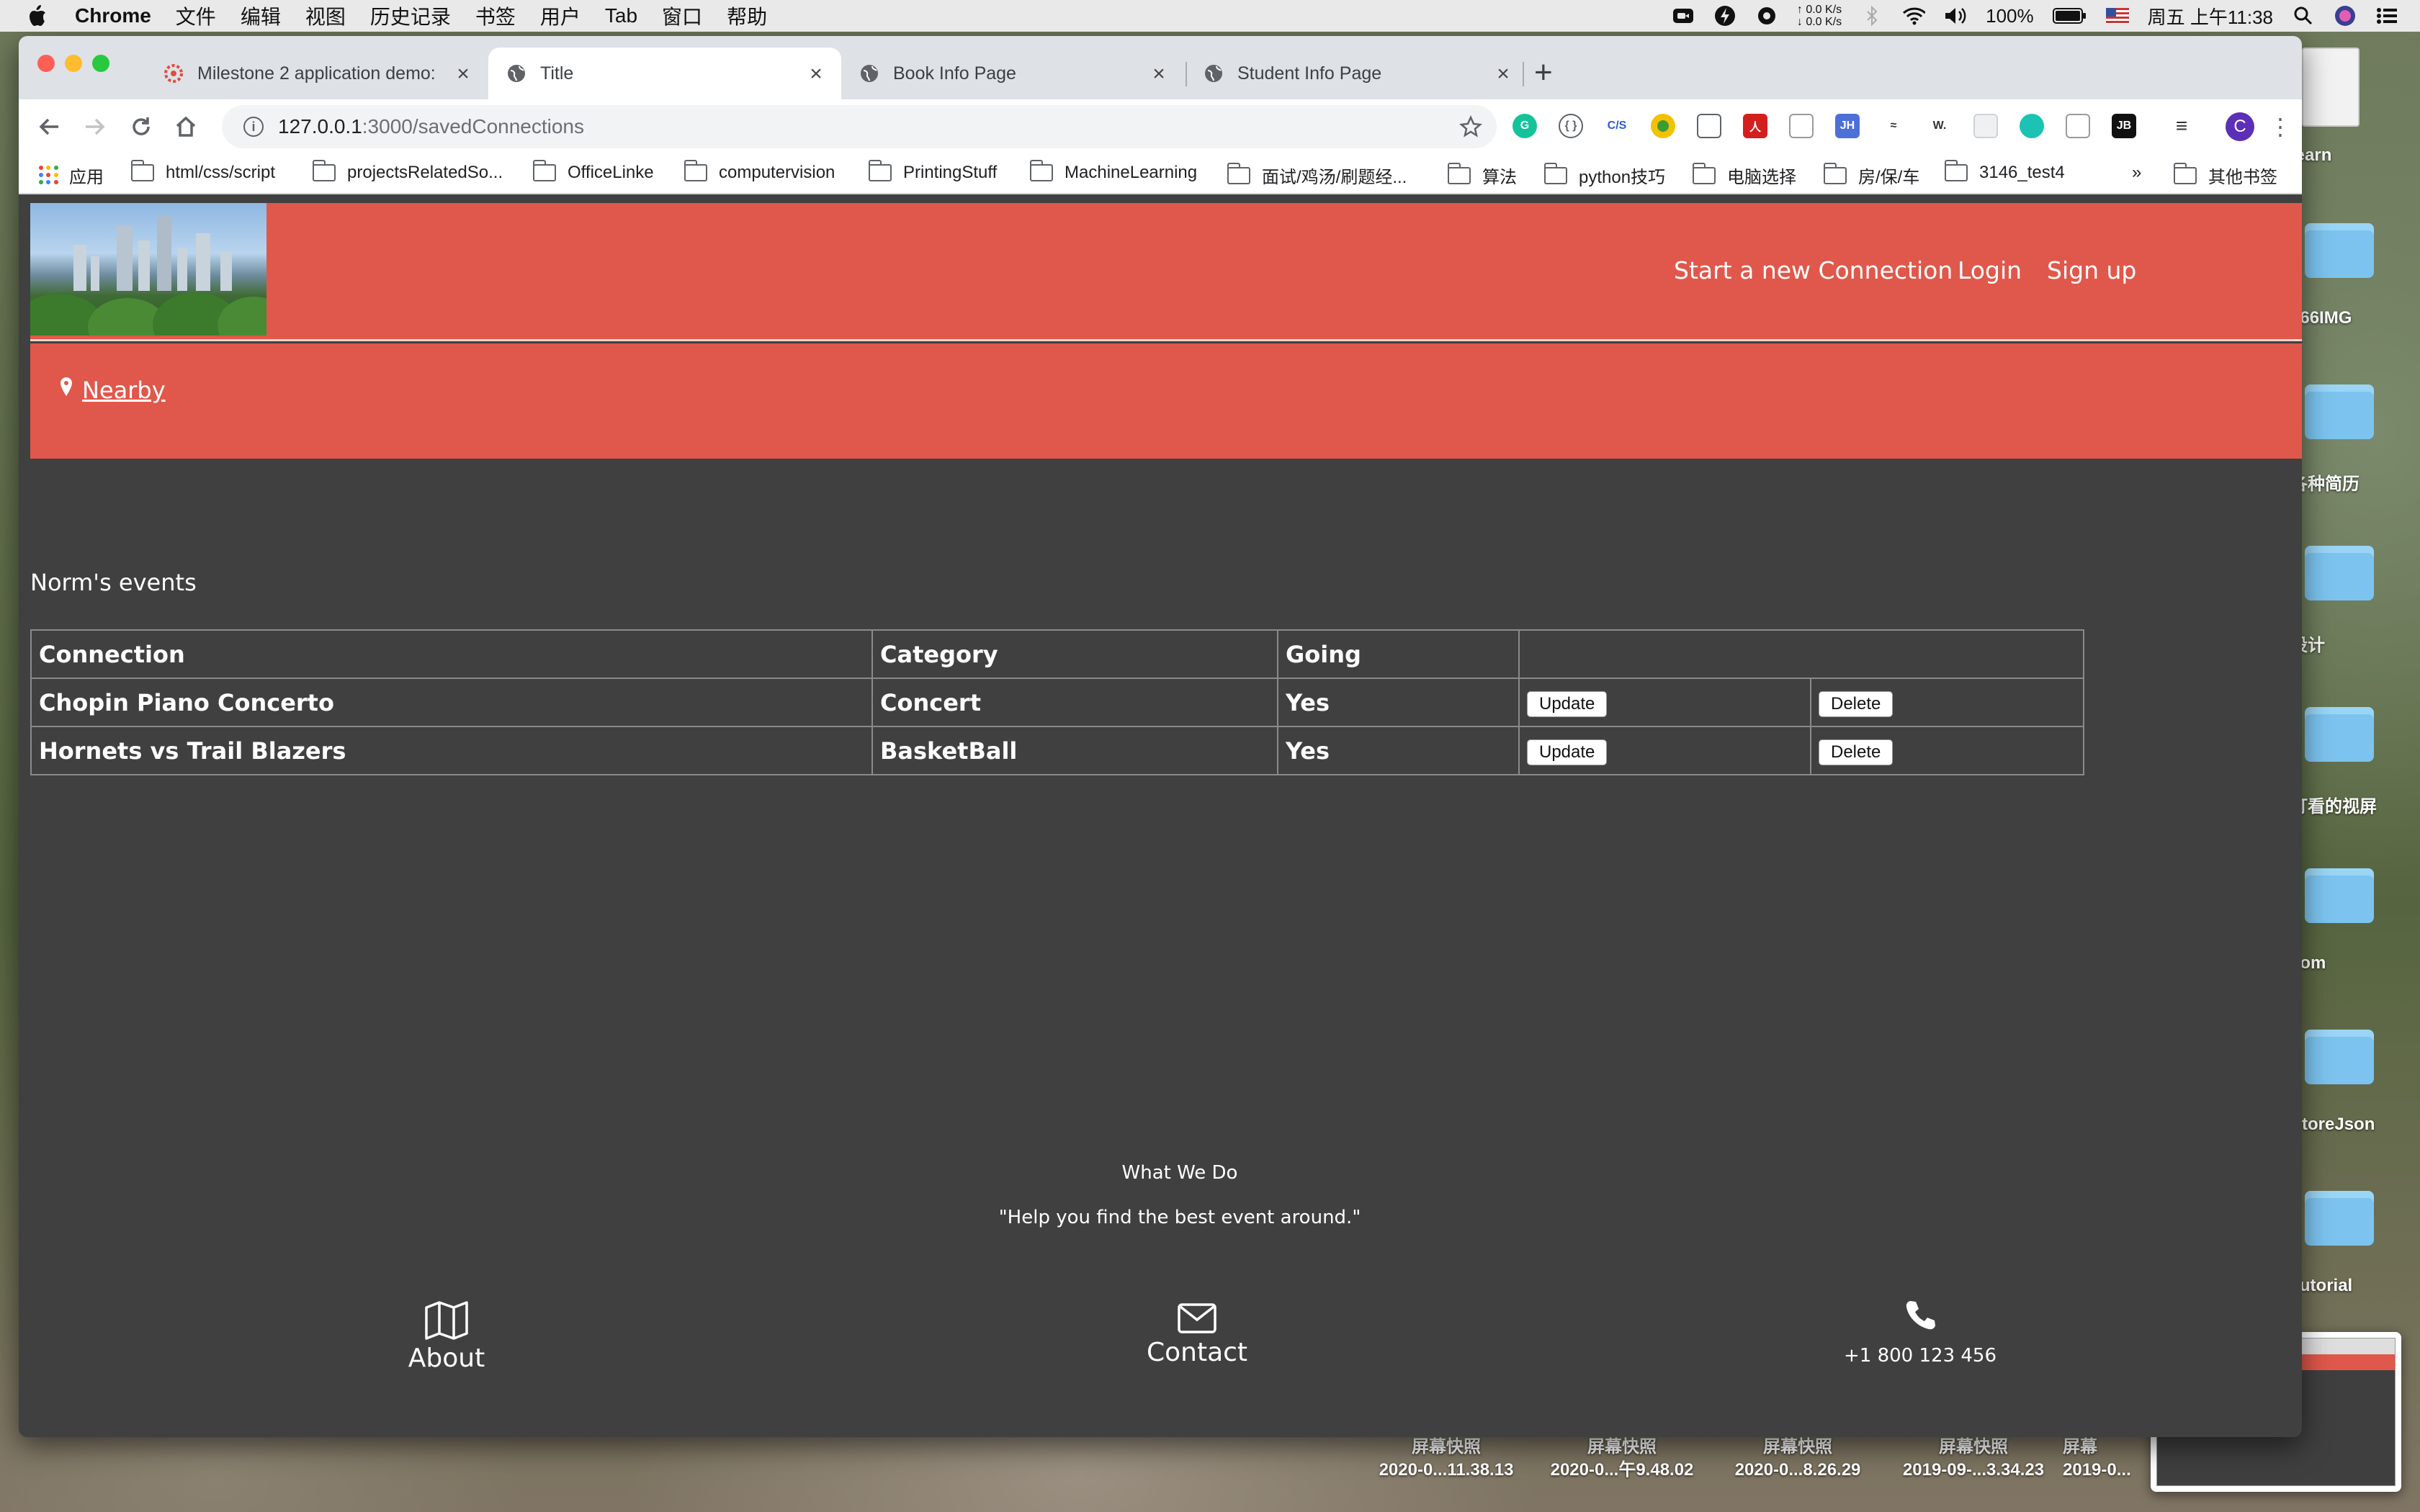 This screenshot has height=1512, width=2420. I want to click on apple-icon, so click(37, 16).